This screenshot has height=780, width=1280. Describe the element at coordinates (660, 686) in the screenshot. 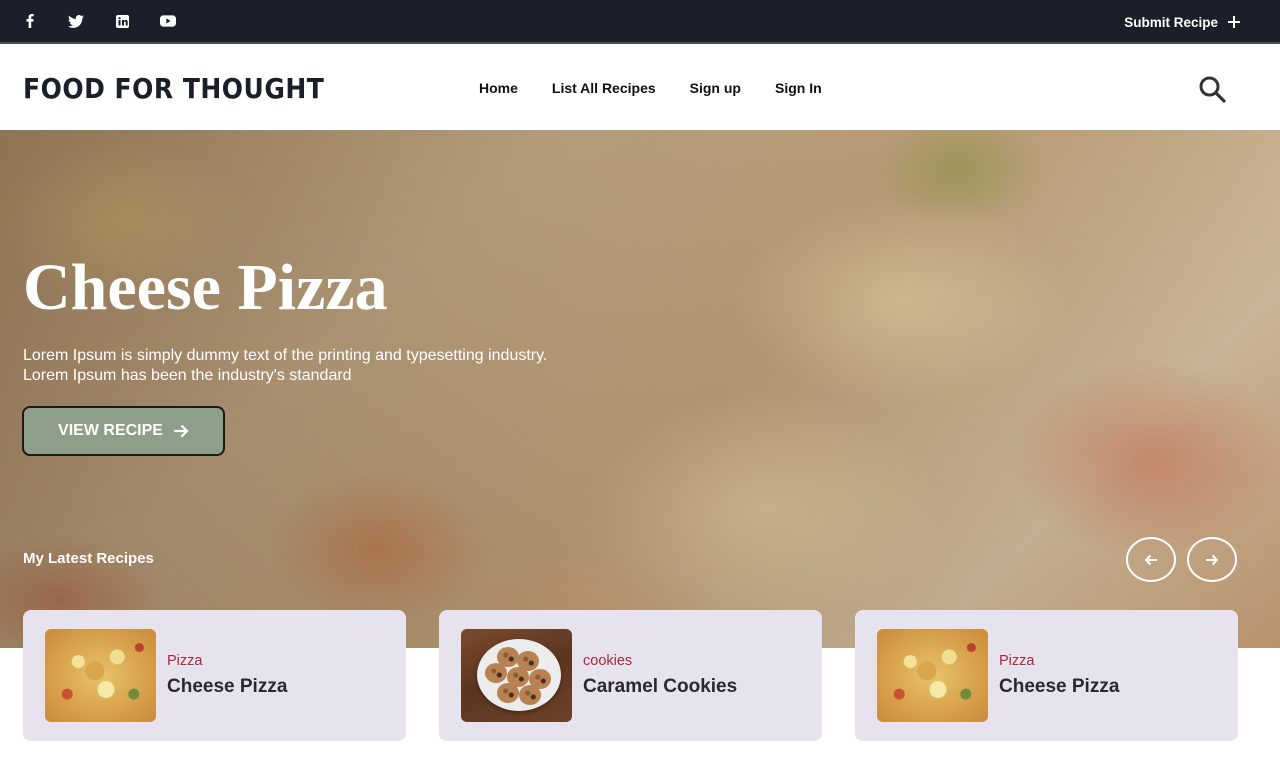

I see `recipe-title: Caramel Cookies` at that location.